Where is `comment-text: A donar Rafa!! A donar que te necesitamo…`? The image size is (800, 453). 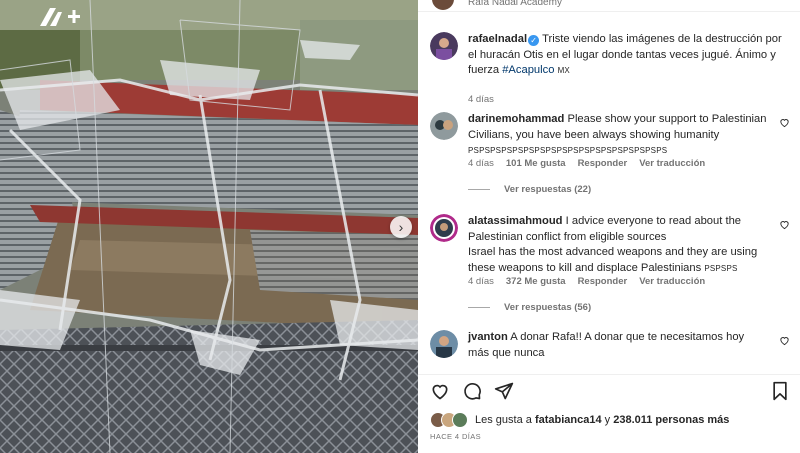 comment-text: A donar Rafa!! A donar que te necesitamo… is located at coordinates (606, 345).